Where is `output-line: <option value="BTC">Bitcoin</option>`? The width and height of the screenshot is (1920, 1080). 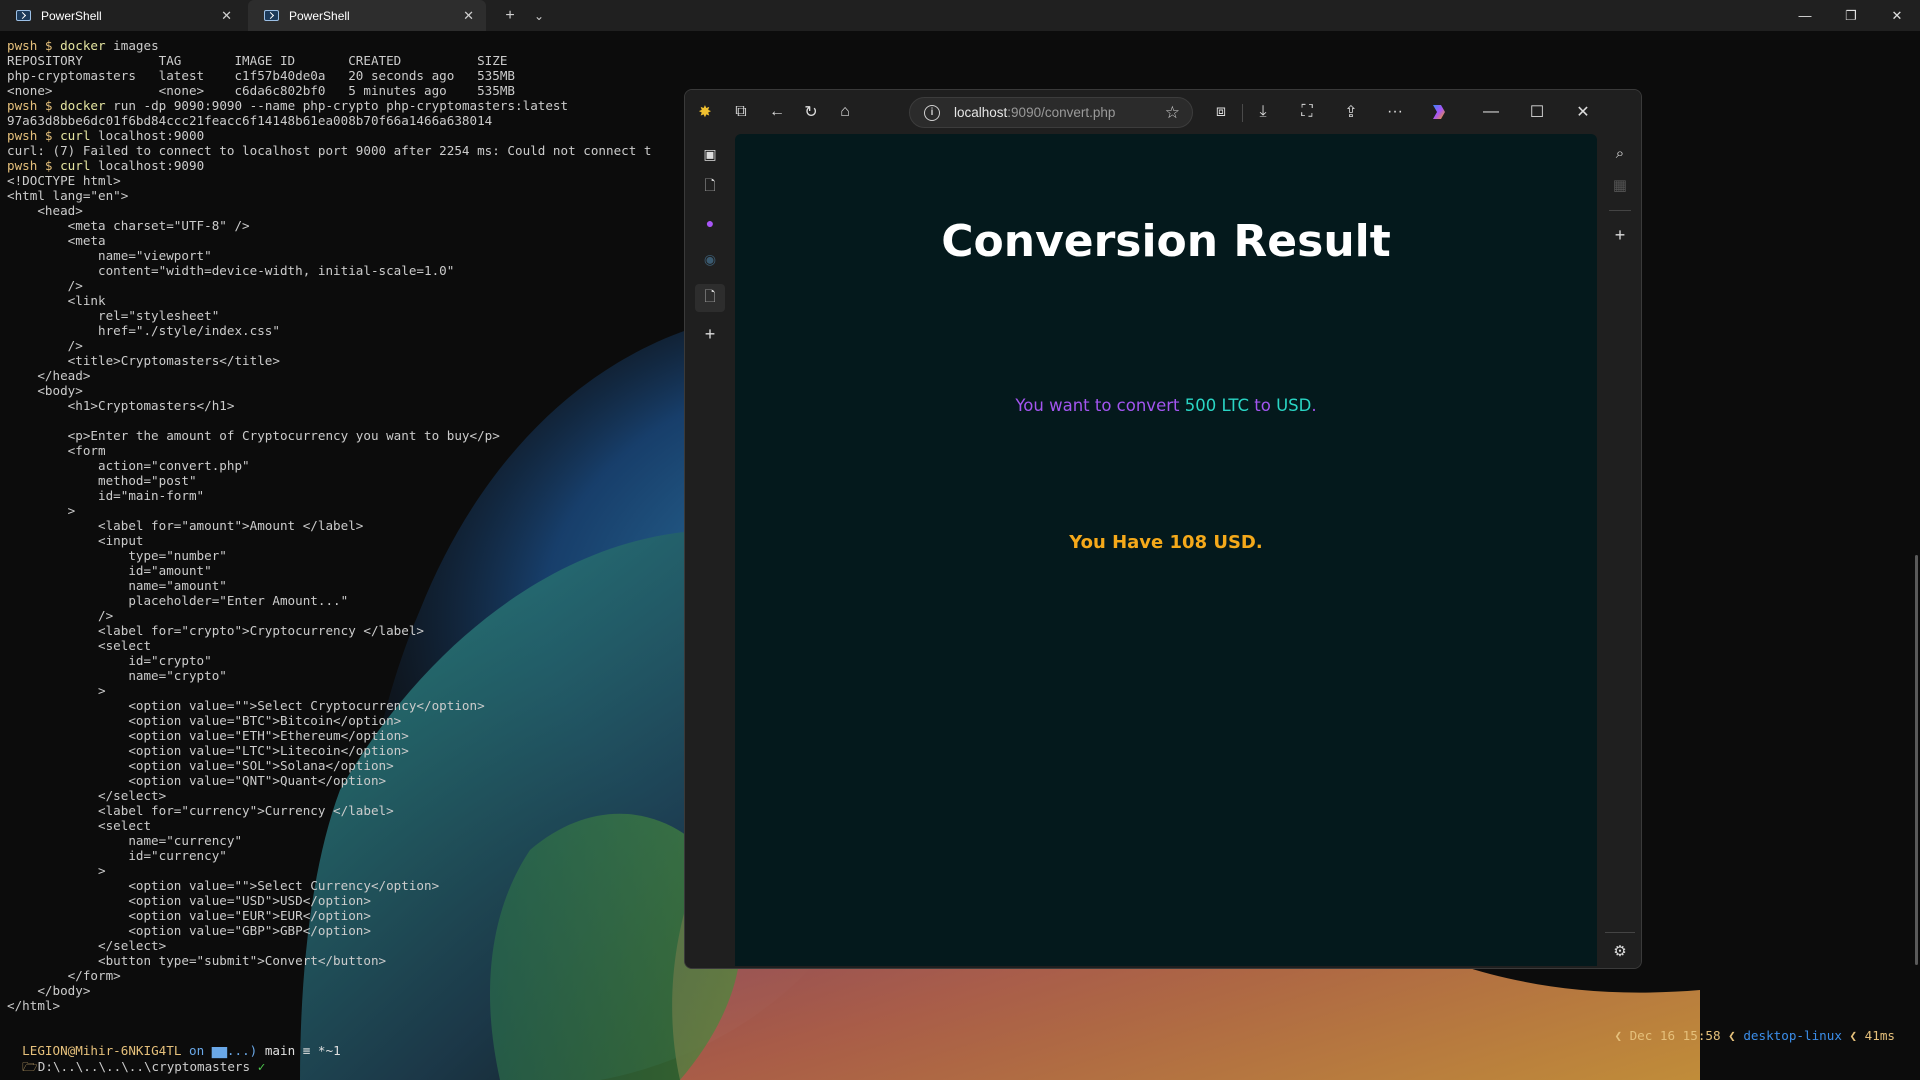
output-line: <option value="BTC">Bitcoin</option> is located at coordinates (204, 720).